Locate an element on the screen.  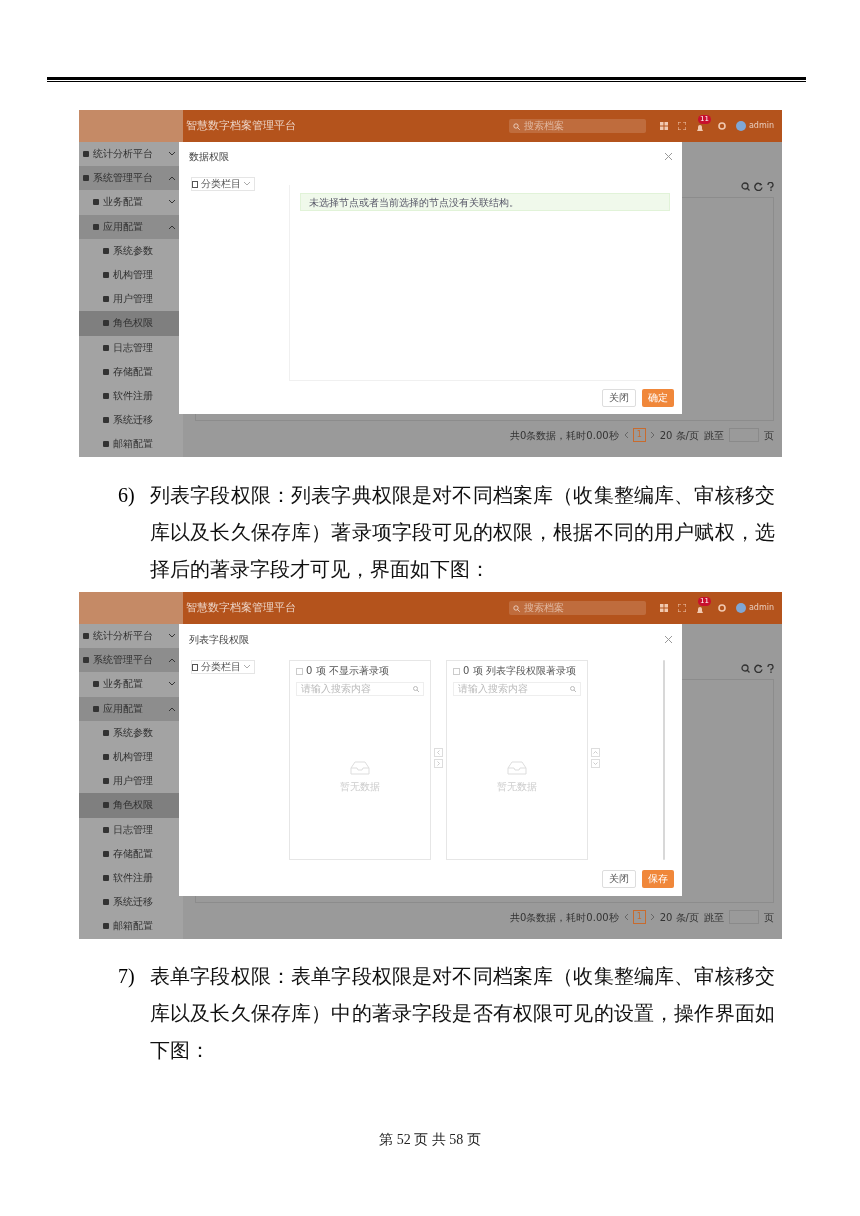
list-number: 6) is located at coordinates (127, 495).